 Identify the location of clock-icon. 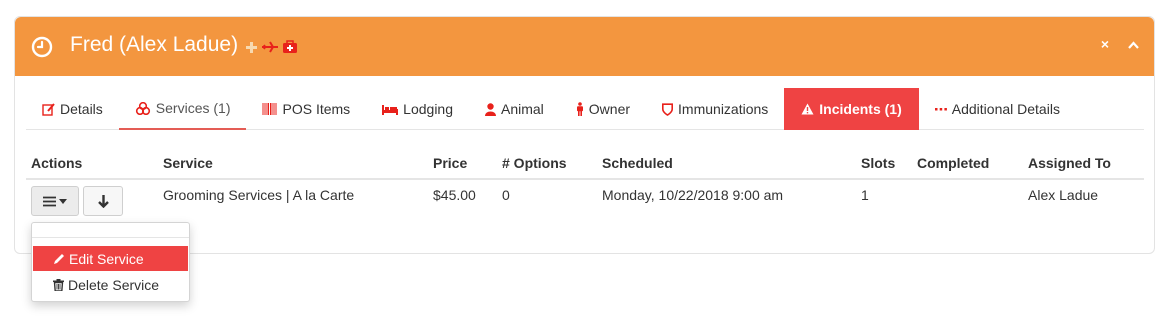
(42, 47).